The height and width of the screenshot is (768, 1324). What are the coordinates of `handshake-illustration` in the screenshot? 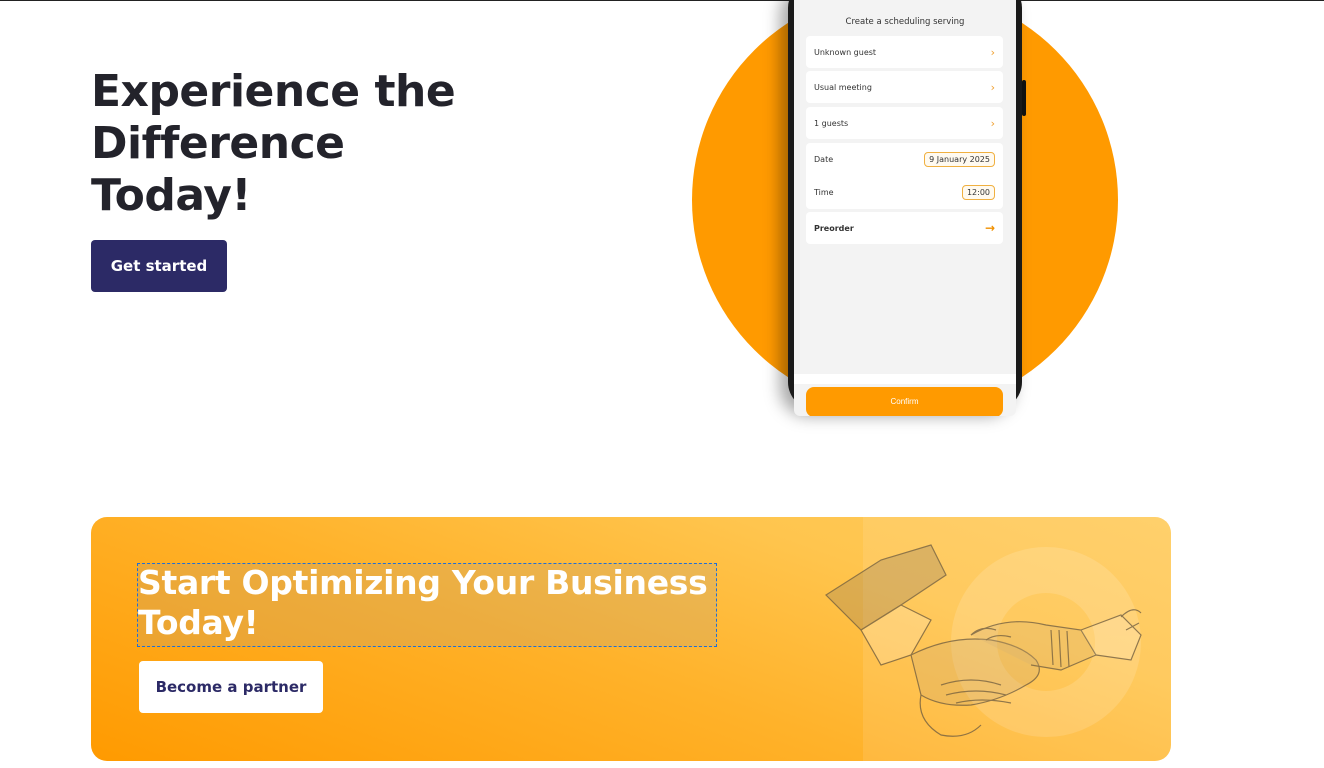 It's located at (983, 640).